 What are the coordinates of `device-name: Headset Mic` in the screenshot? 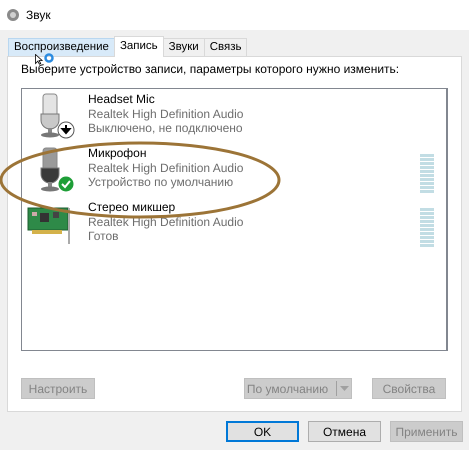 It's located at (121, 99).